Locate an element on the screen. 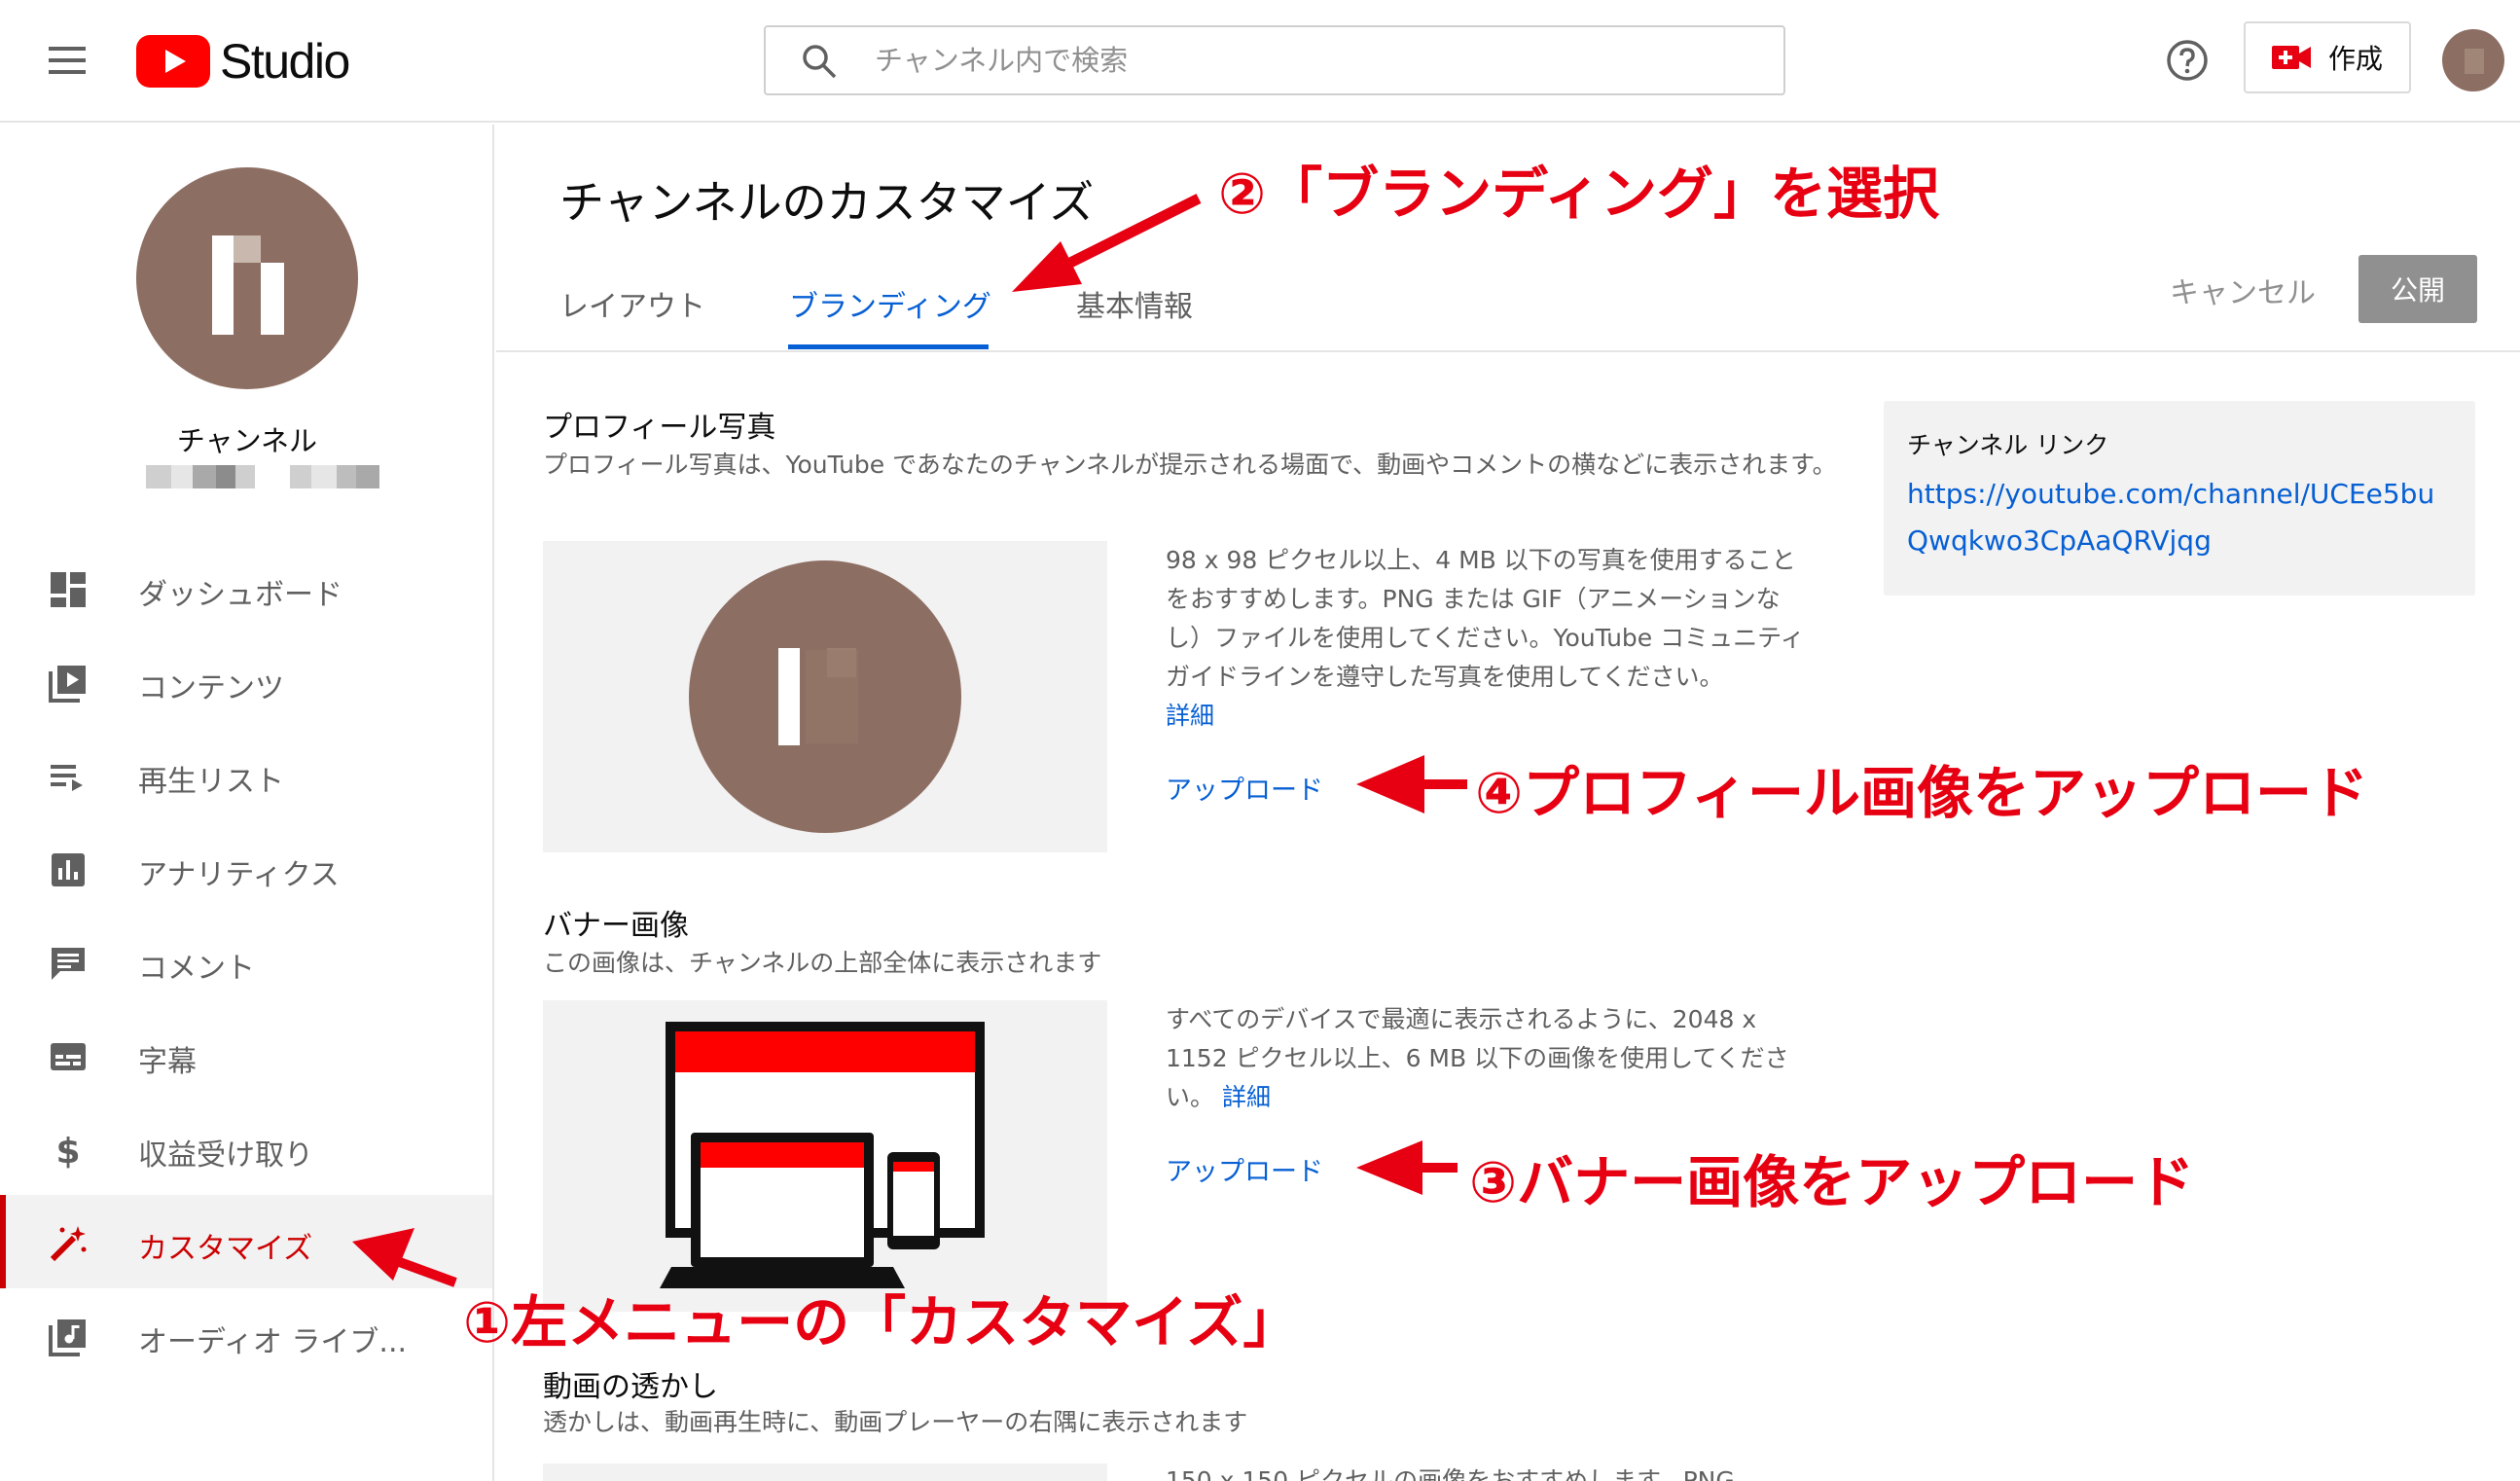 The height and width of the screenshot is (1481, 2520). arrow-step3-icon is located at coordinates (1389, 1167).